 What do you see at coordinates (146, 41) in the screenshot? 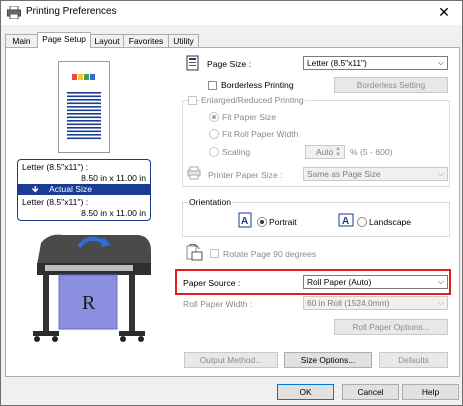
I see `tab-favorites: Favorites` at bounding box center [146, 41].